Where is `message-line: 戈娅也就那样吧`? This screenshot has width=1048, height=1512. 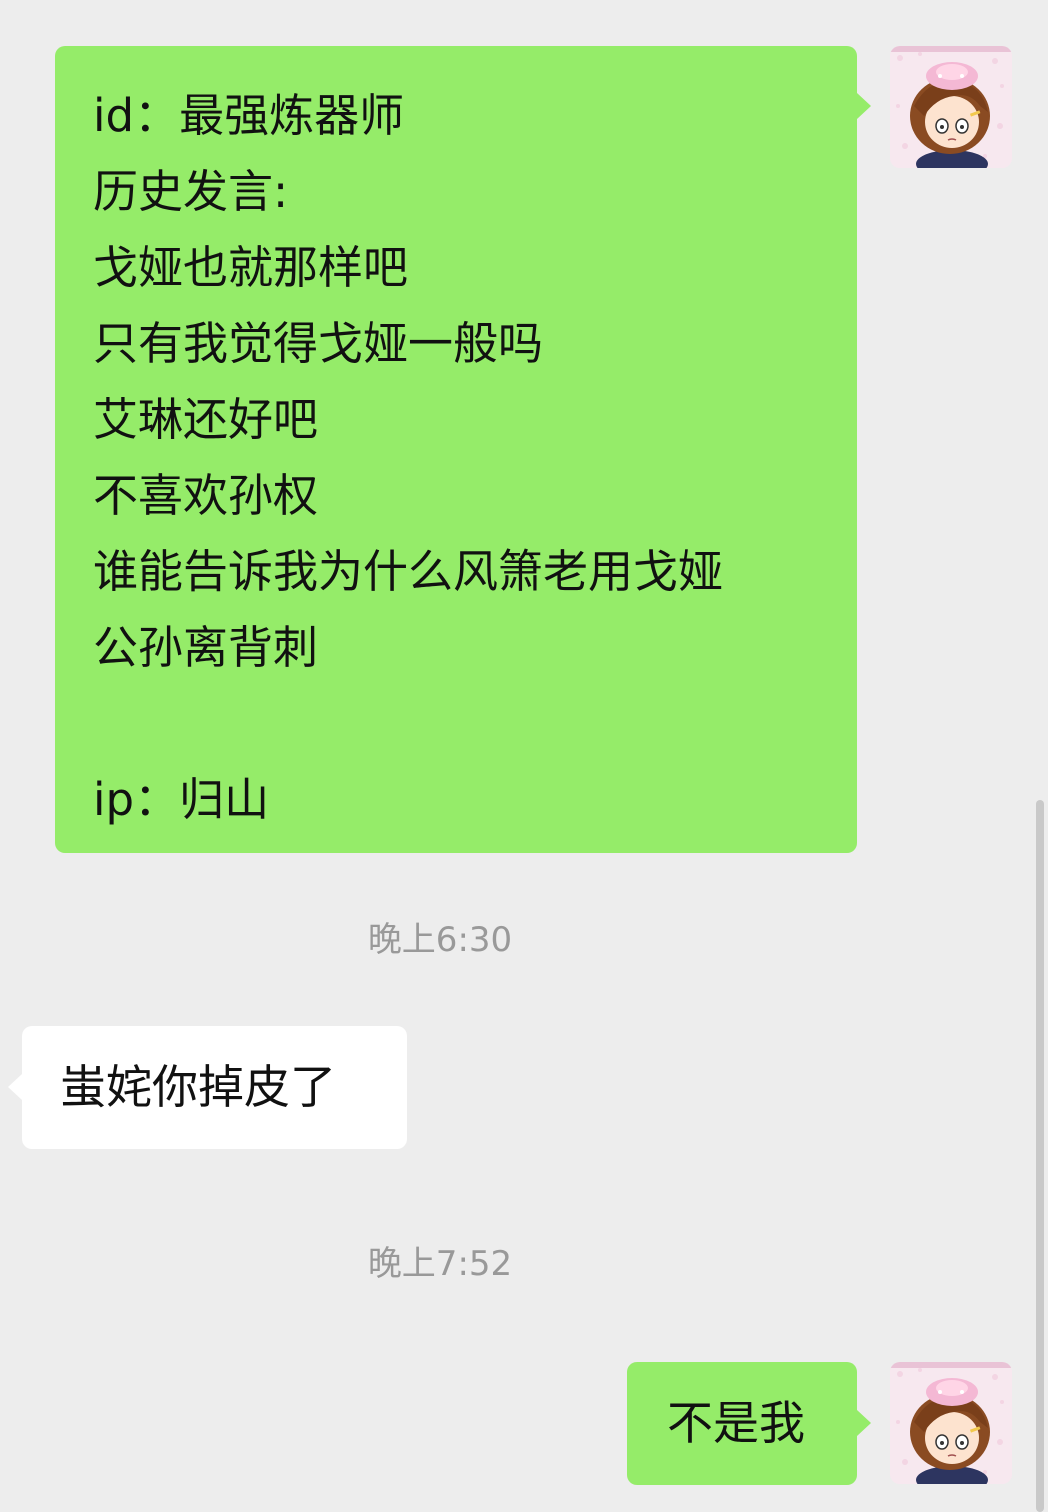 message-line: 戈娅也就那样吧 is located at coordinates (251, 267).